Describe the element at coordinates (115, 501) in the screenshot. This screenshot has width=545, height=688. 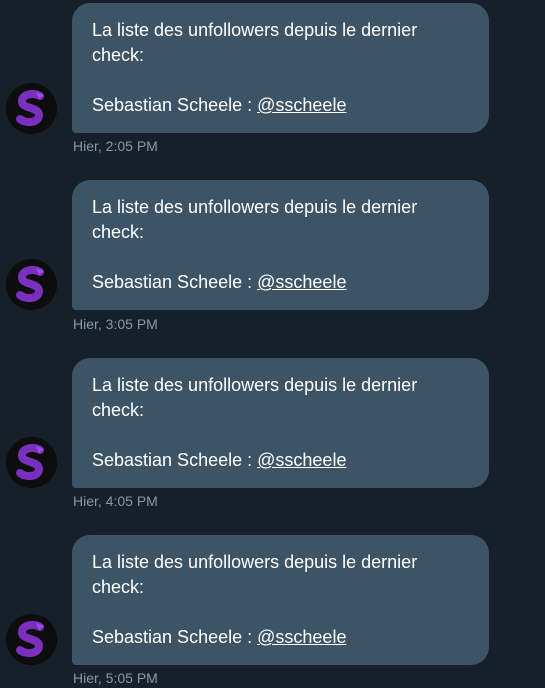
I see `message-timestamp: Hier, 4:05 PM` at that location.